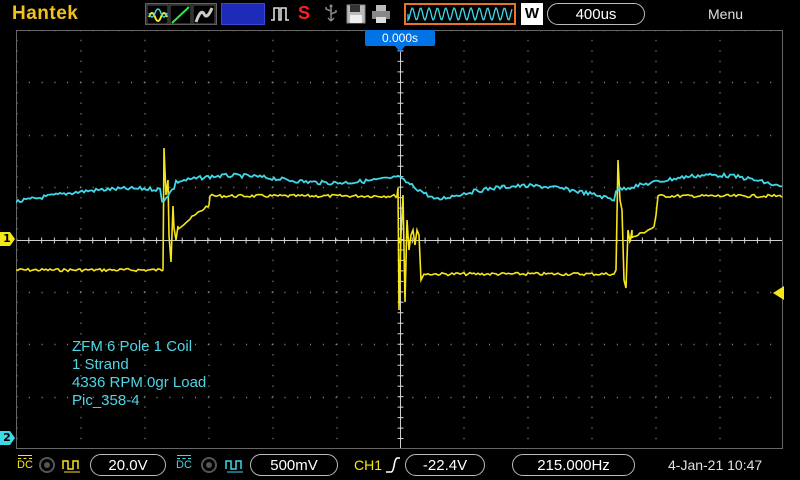 Image resolution: width=800 pixels, height=480 pixels. I want to click on ch1-marker-label: 1, so click(7, 238).